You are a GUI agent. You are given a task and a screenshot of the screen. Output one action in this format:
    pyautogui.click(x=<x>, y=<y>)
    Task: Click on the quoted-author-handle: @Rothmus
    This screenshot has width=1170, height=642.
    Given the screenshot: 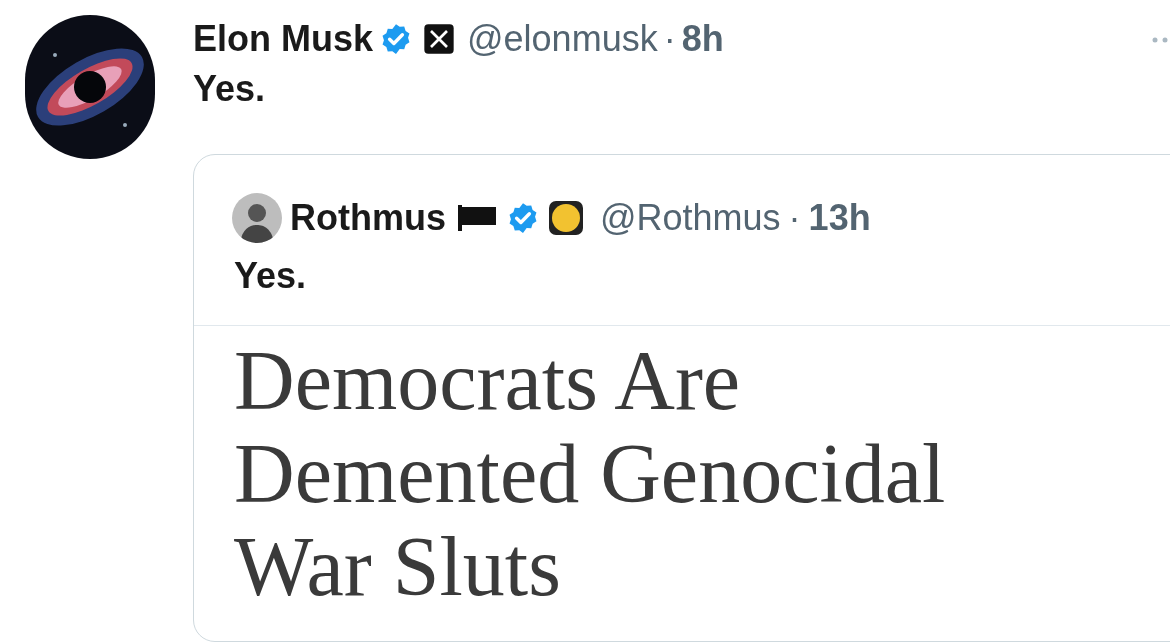 What is the action you would take?
    pyautogui.click(x=690, y=218)
    